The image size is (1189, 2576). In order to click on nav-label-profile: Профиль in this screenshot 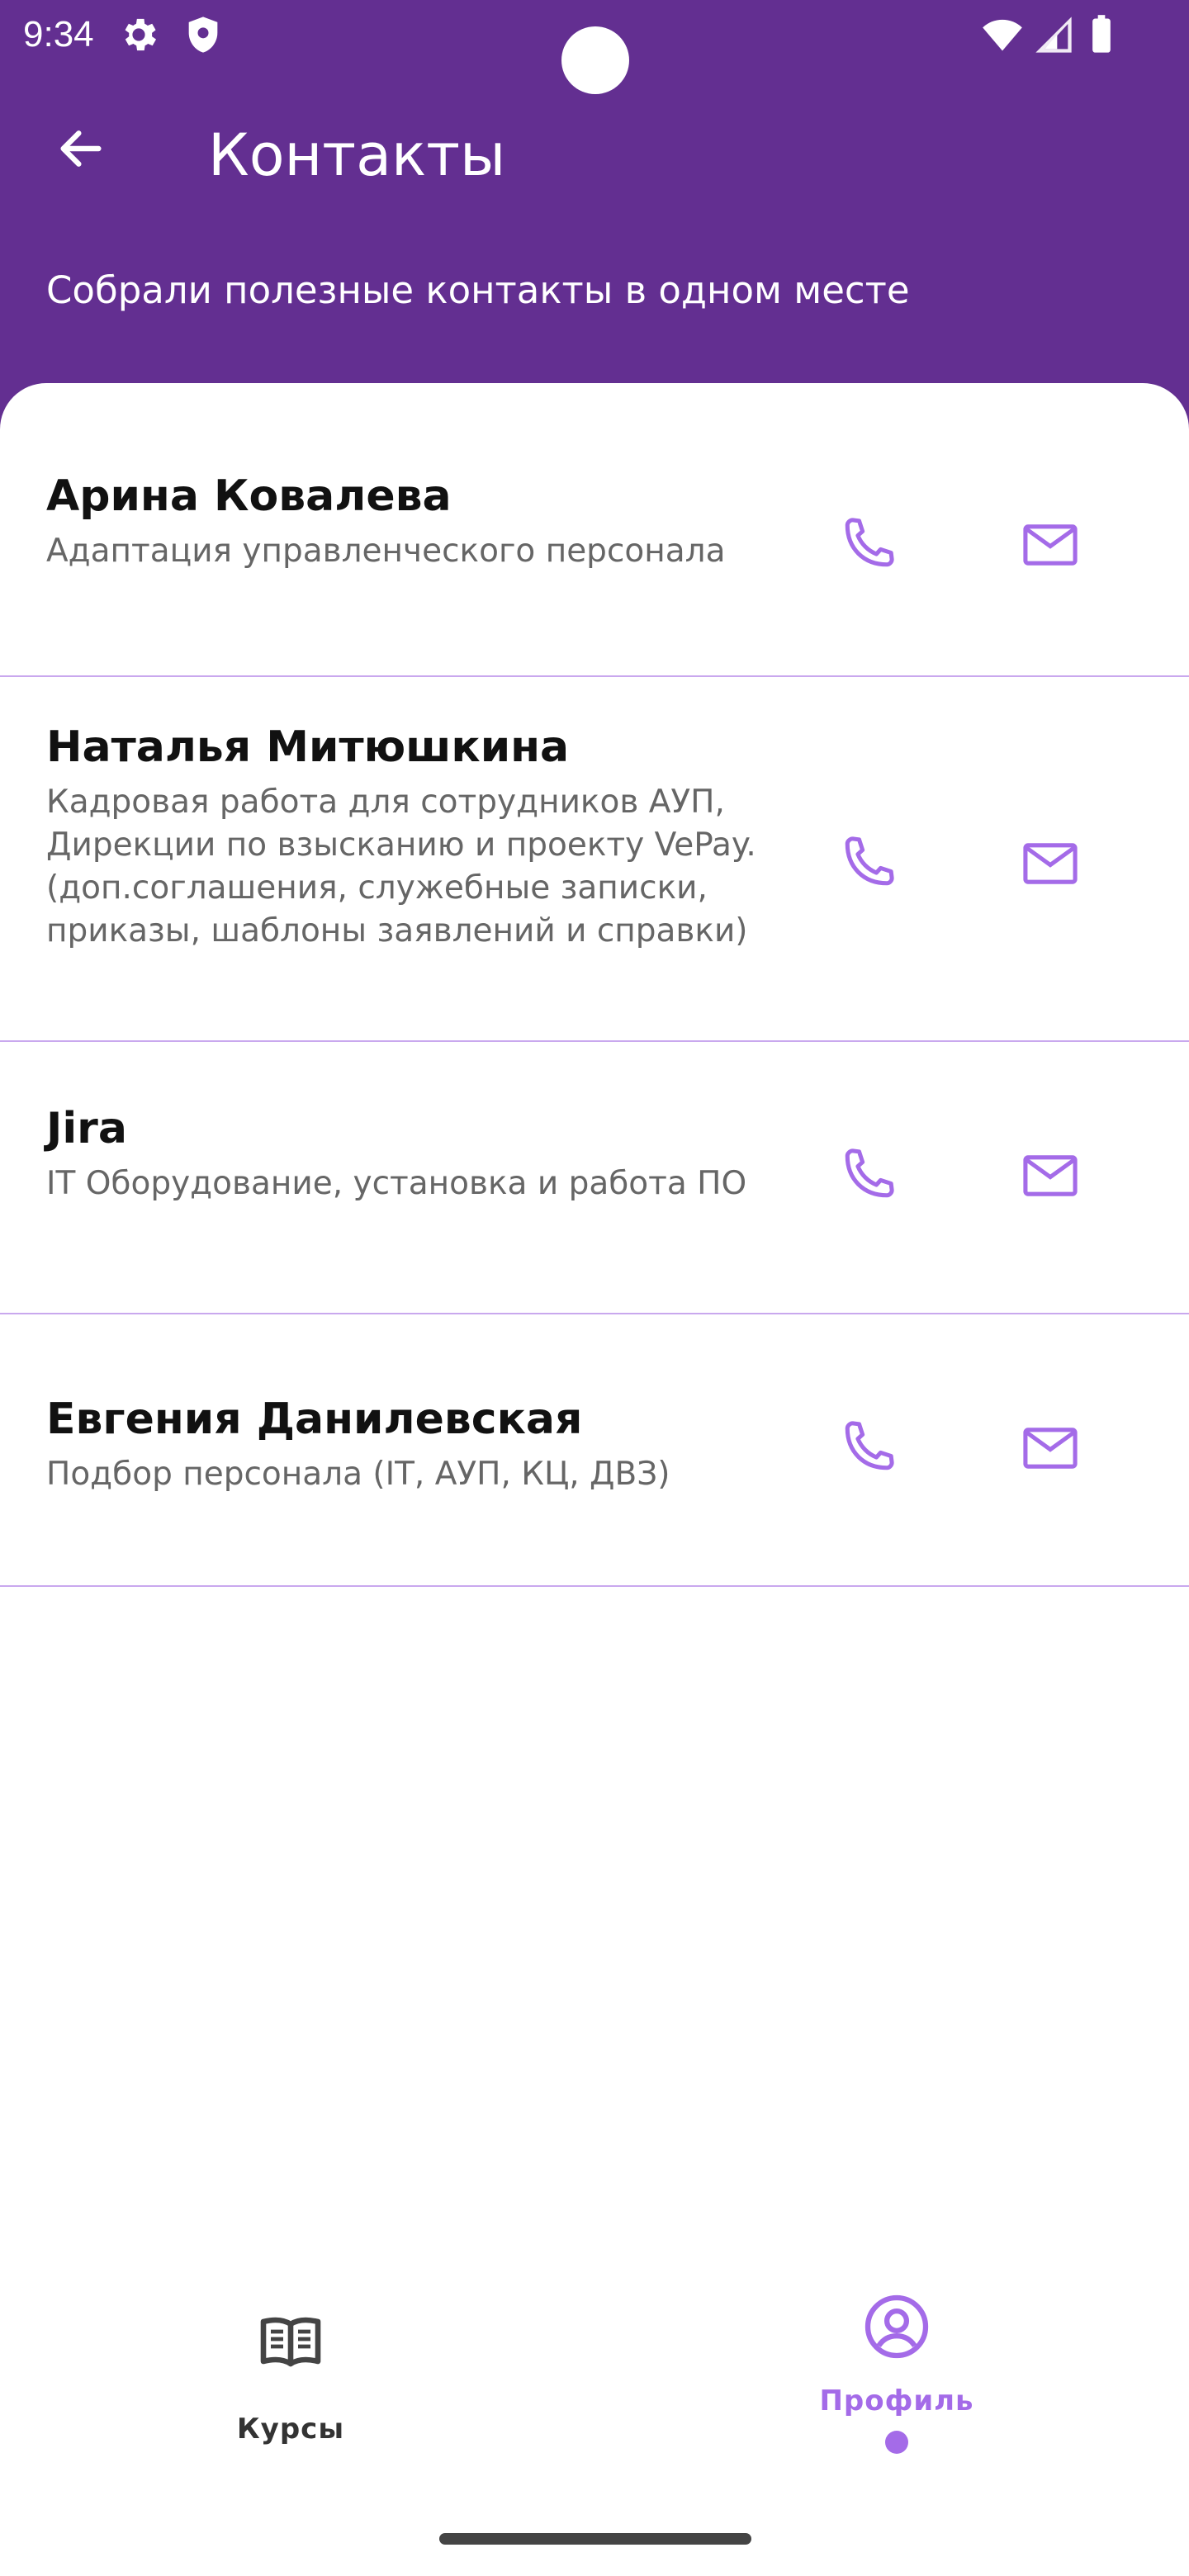, I will do `click(896, 2400)`.